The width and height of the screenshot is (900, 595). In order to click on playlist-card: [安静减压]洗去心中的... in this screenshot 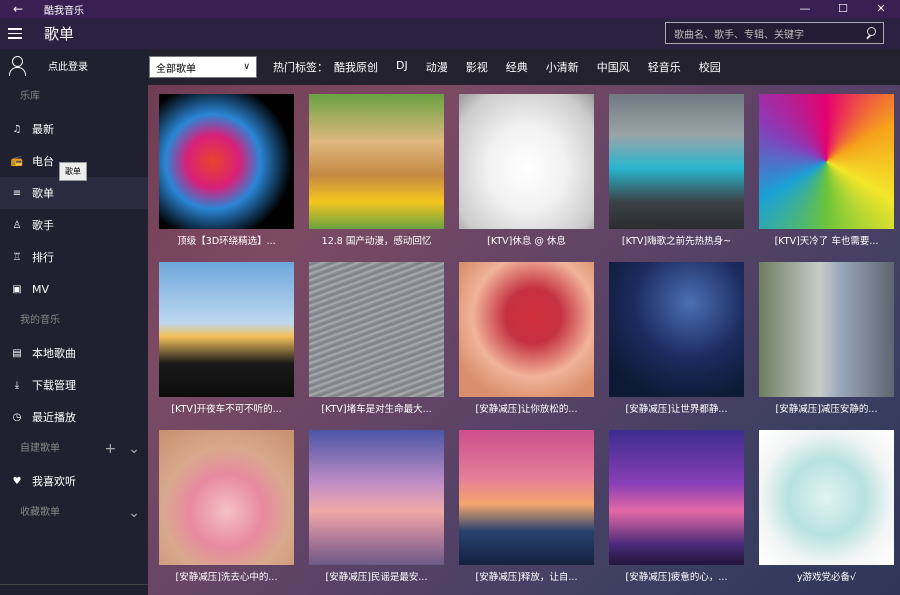, I will do `click(226, 506)`.